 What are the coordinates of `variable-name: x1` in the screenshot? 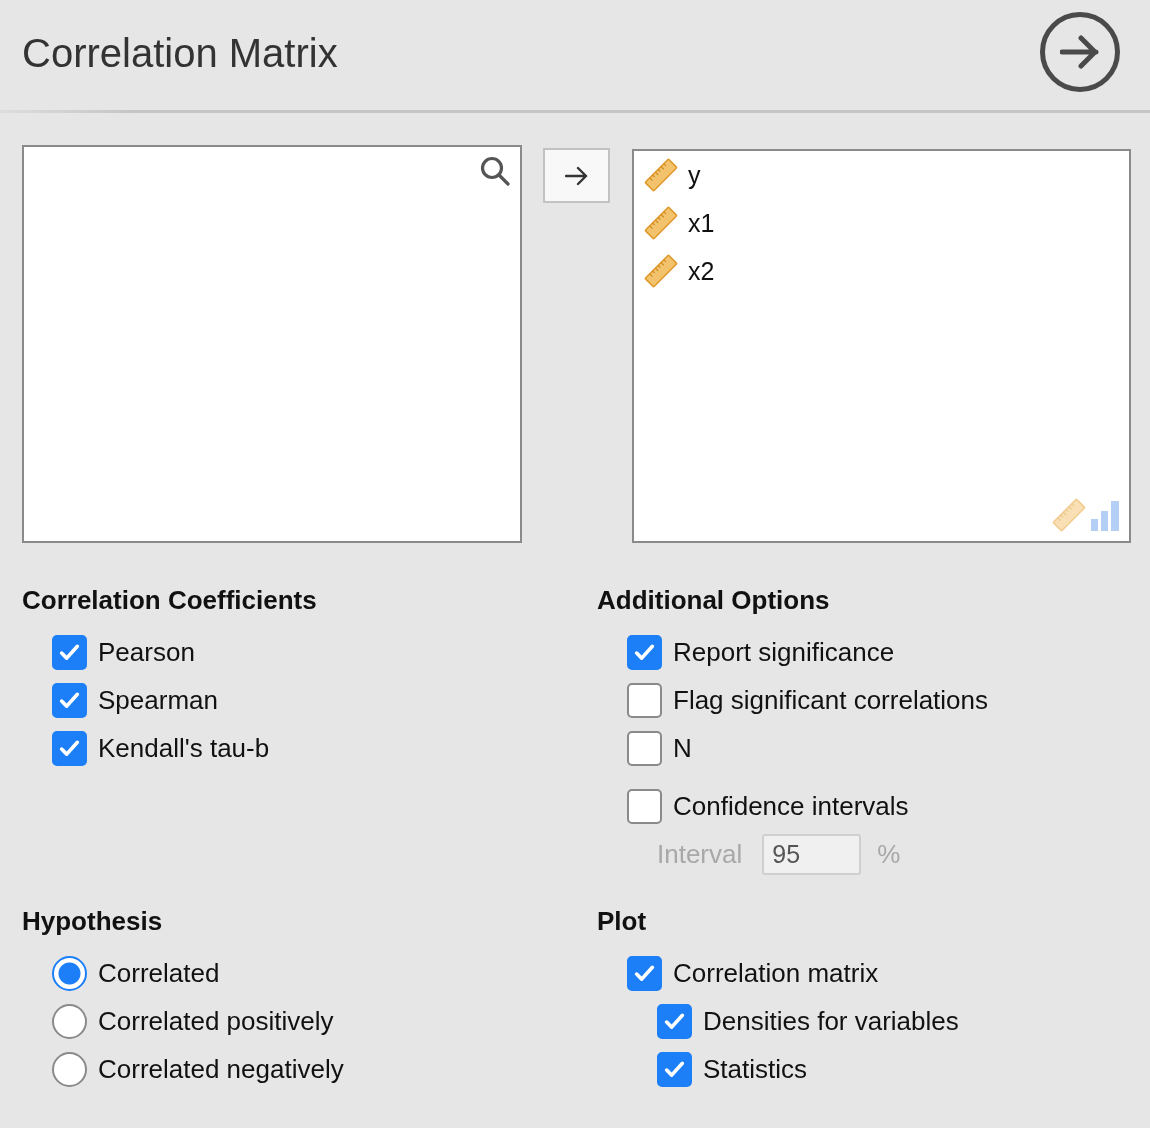 It's located at (701, 223).